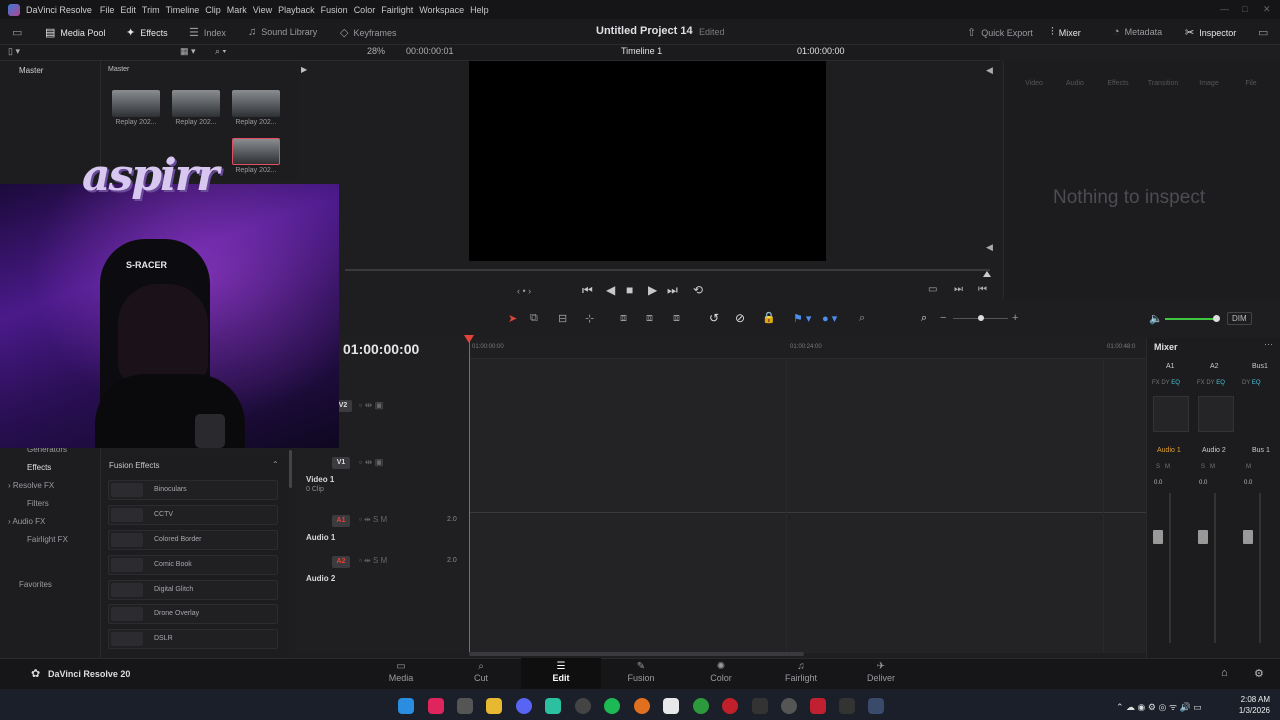 Image resolution: width=1280 pixels, height=720 pixels. Describe the element at coordinates (110, 10) in the screenshot. I see `menu-file: File` at that location.